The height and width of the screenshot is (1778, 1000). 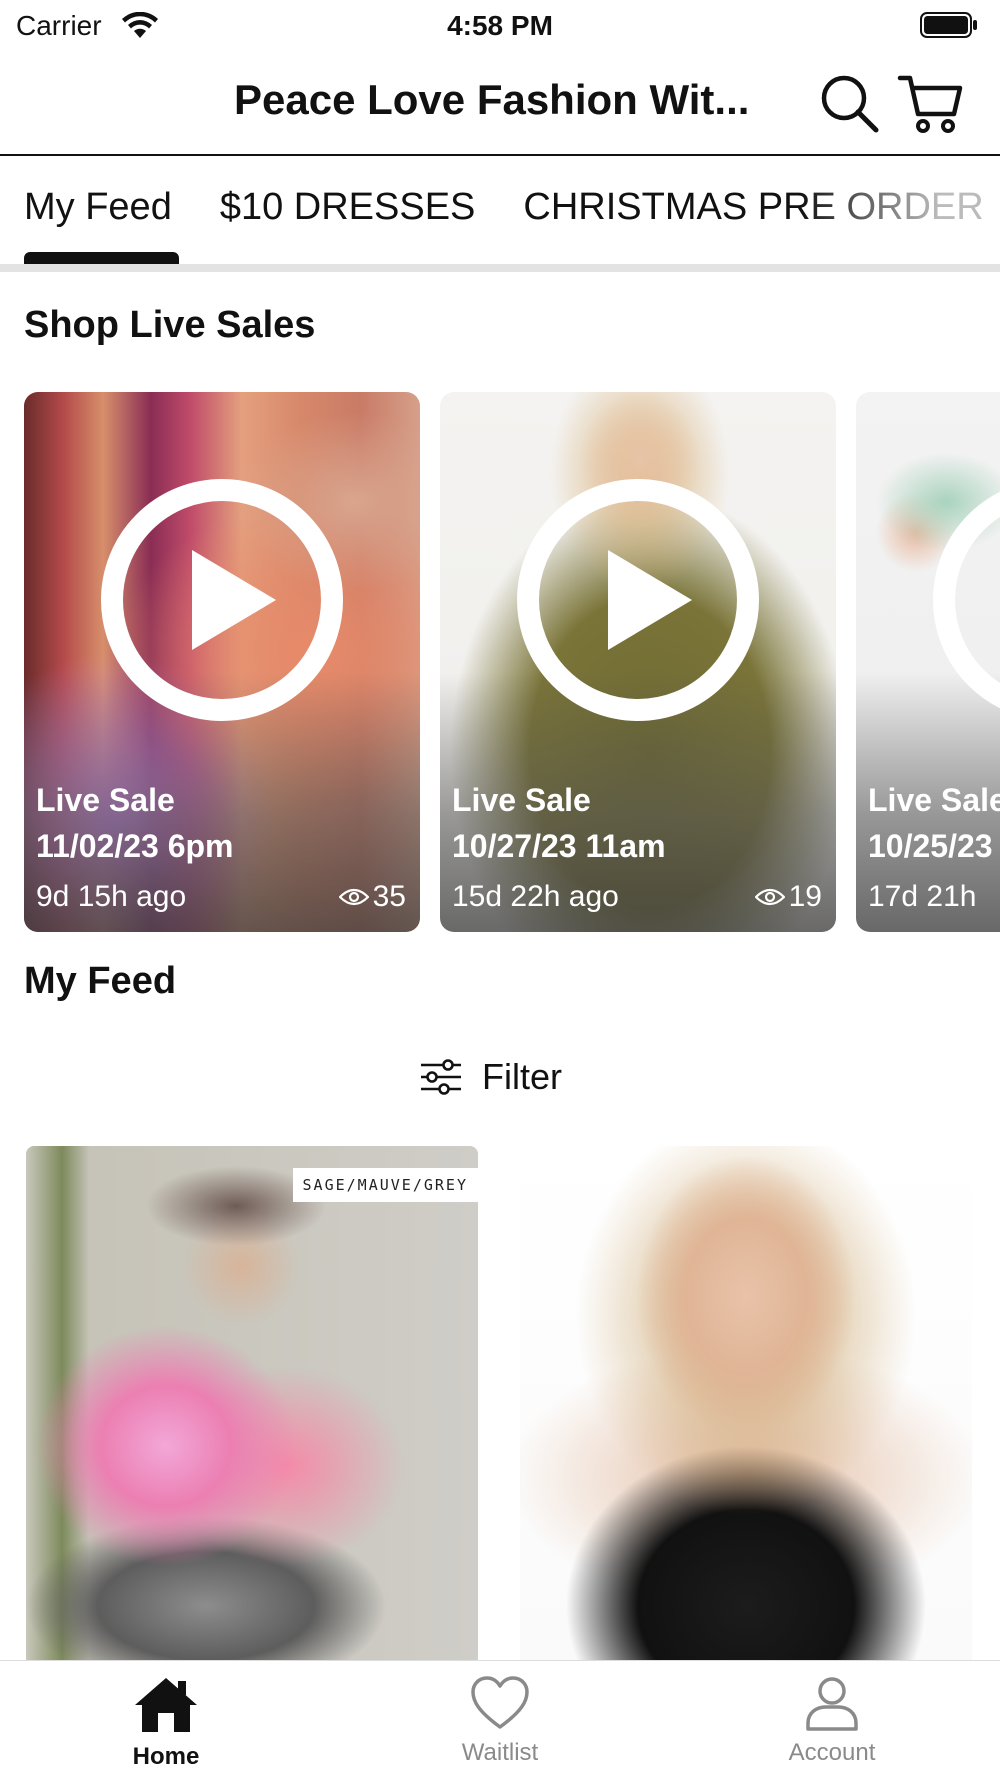 What do you see at coordinates (928, 662) in the screenshot?
I see `live-sale-card: Live Sale 10/25/23 17d 21h` at bounding box center [928, 662].